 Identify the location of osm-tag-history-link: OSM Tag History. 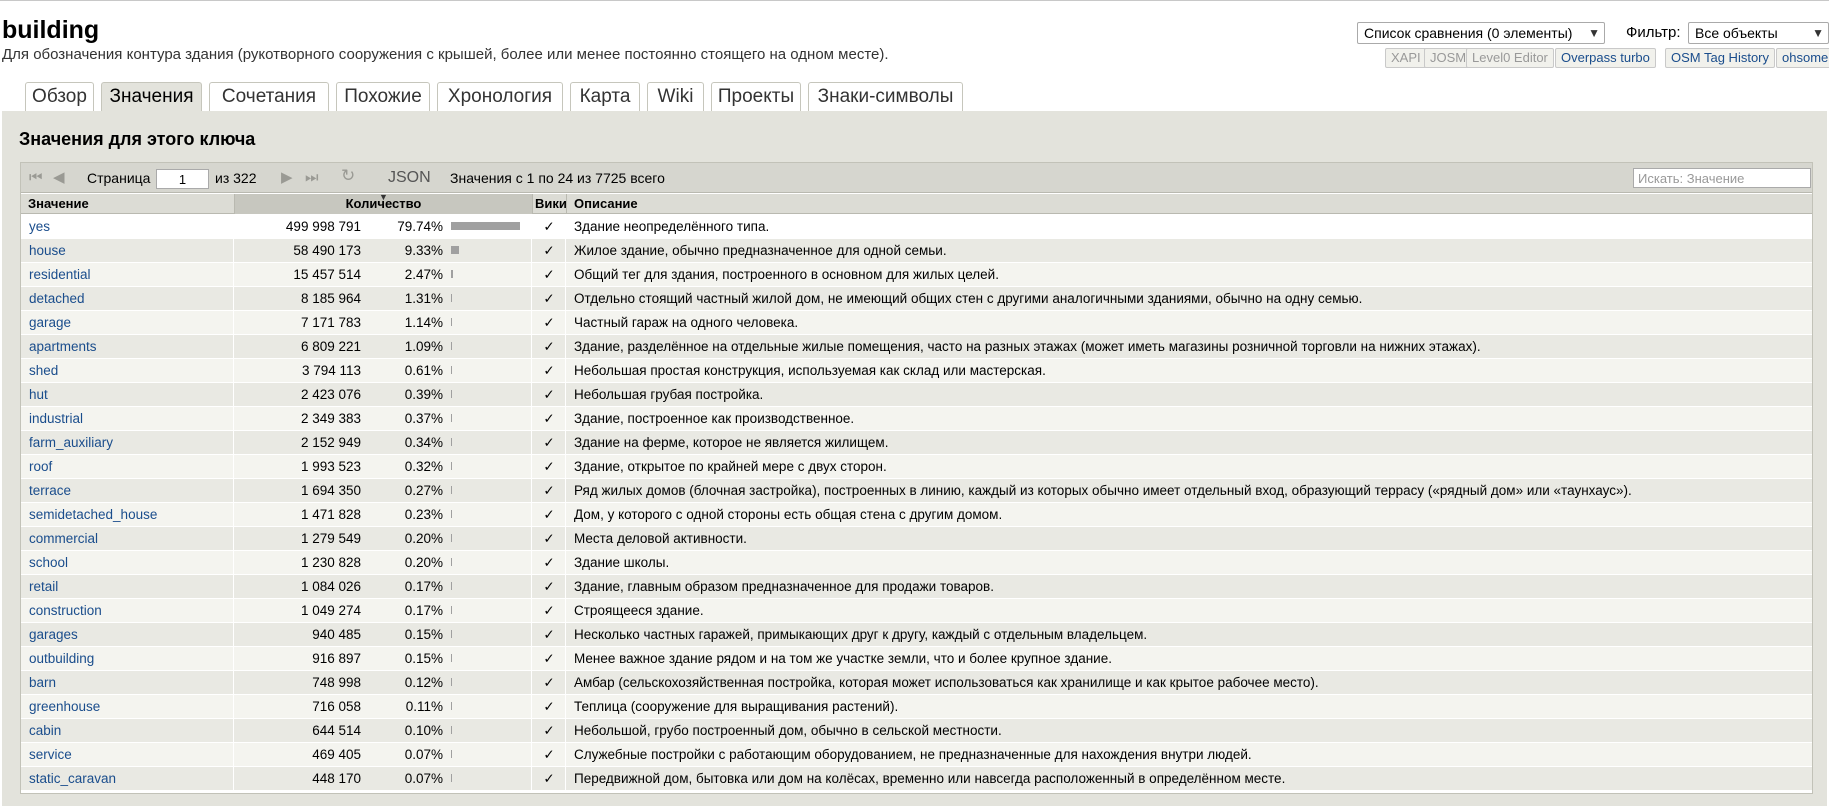
(1720, 58).